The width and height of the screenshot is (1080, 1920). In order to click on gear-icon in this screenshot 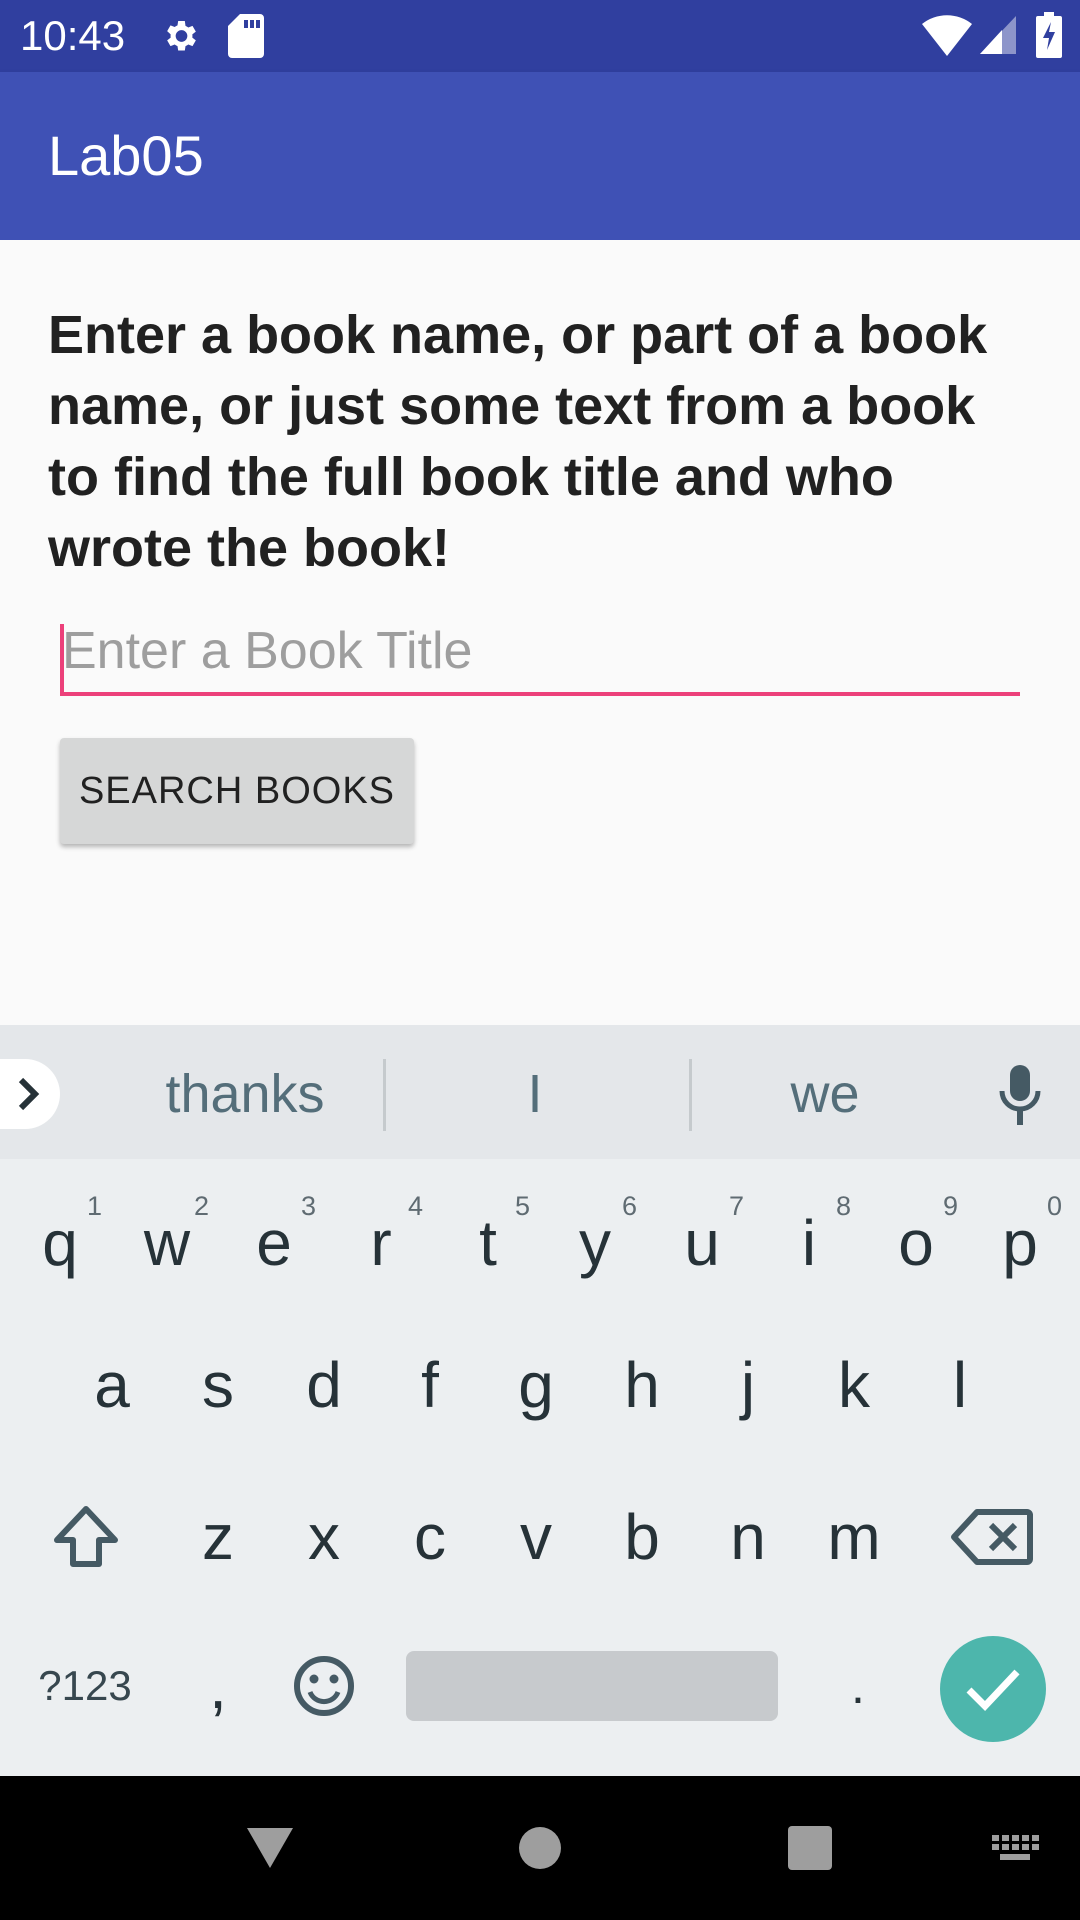, I will do `click(180, 38)`.